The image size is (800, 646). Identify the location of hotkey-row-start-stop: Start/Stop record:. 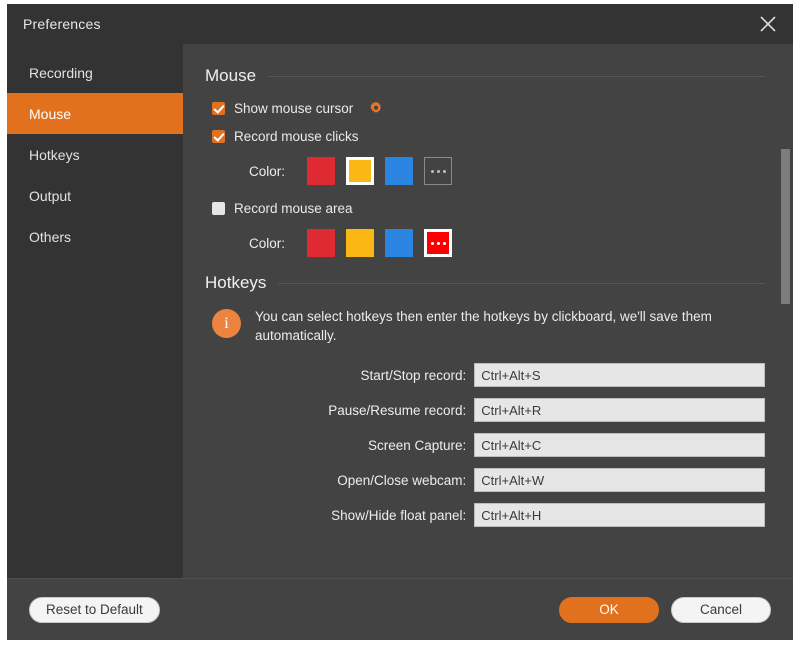
(485, 375).